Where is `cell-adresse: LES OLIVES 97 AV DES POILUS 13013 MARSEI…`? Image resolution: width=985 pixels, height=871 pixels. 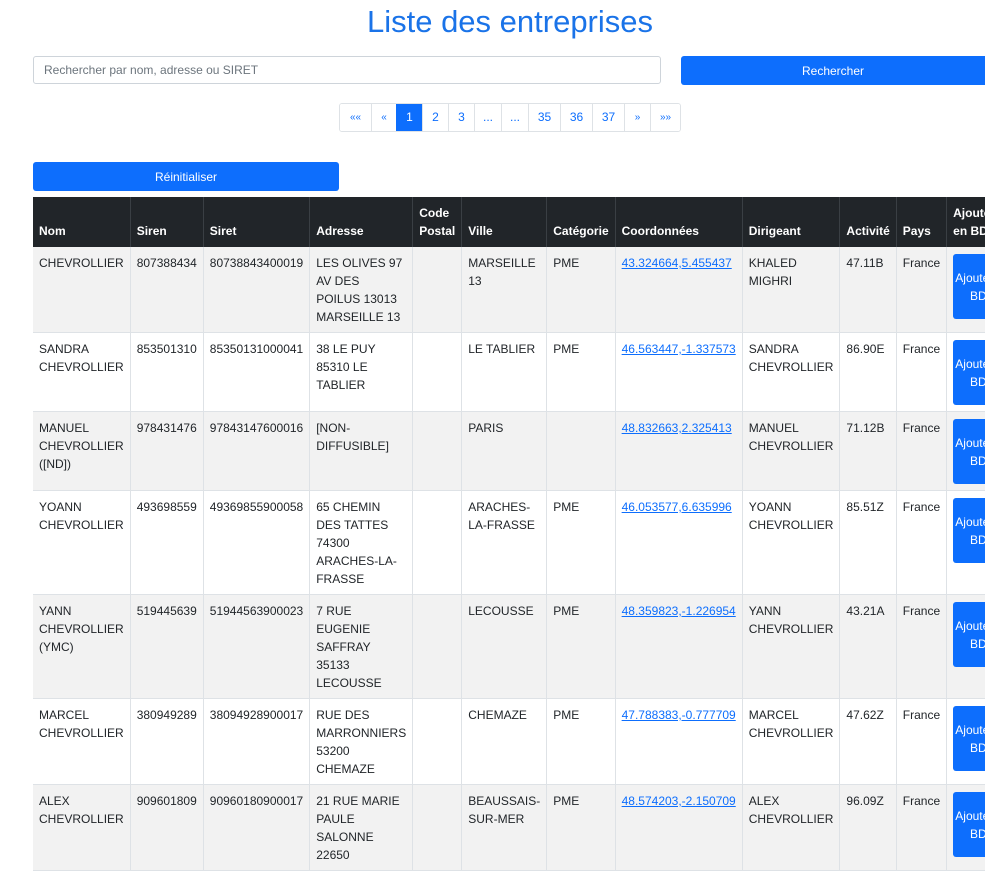
cell-adresse: LES OLIVES 97 AV DES POILUS 13013 MARSEI… is located at coordinates (361, 290).